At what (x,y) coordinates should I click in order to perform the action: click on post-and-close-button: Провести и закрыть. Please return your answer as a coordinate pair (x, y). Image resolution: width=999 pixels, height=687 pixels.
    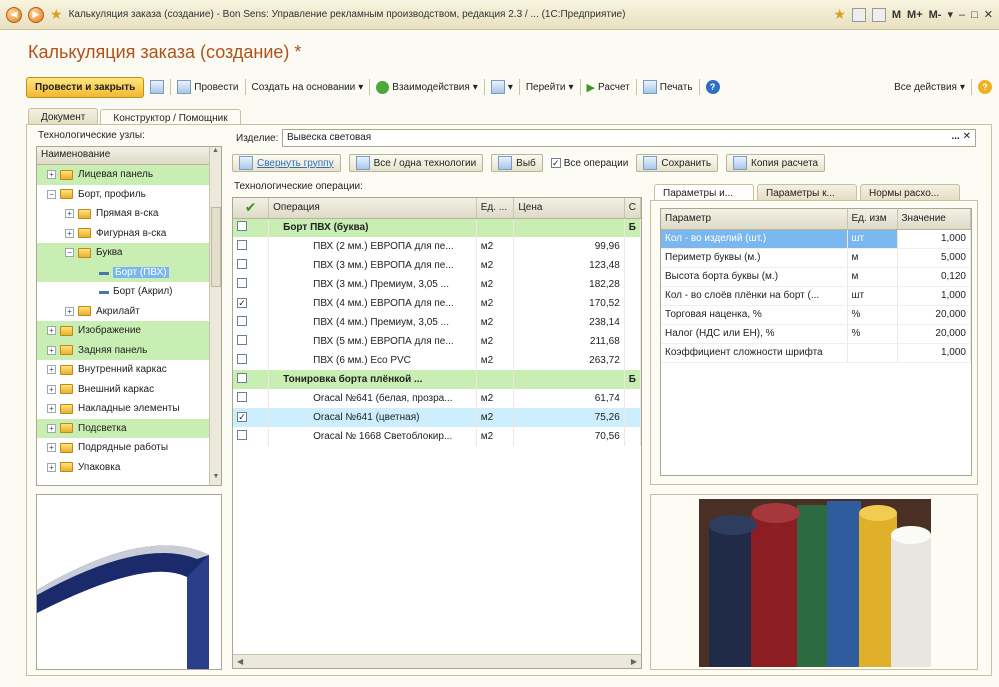
    Looking at the image, I should click on (85, 87).